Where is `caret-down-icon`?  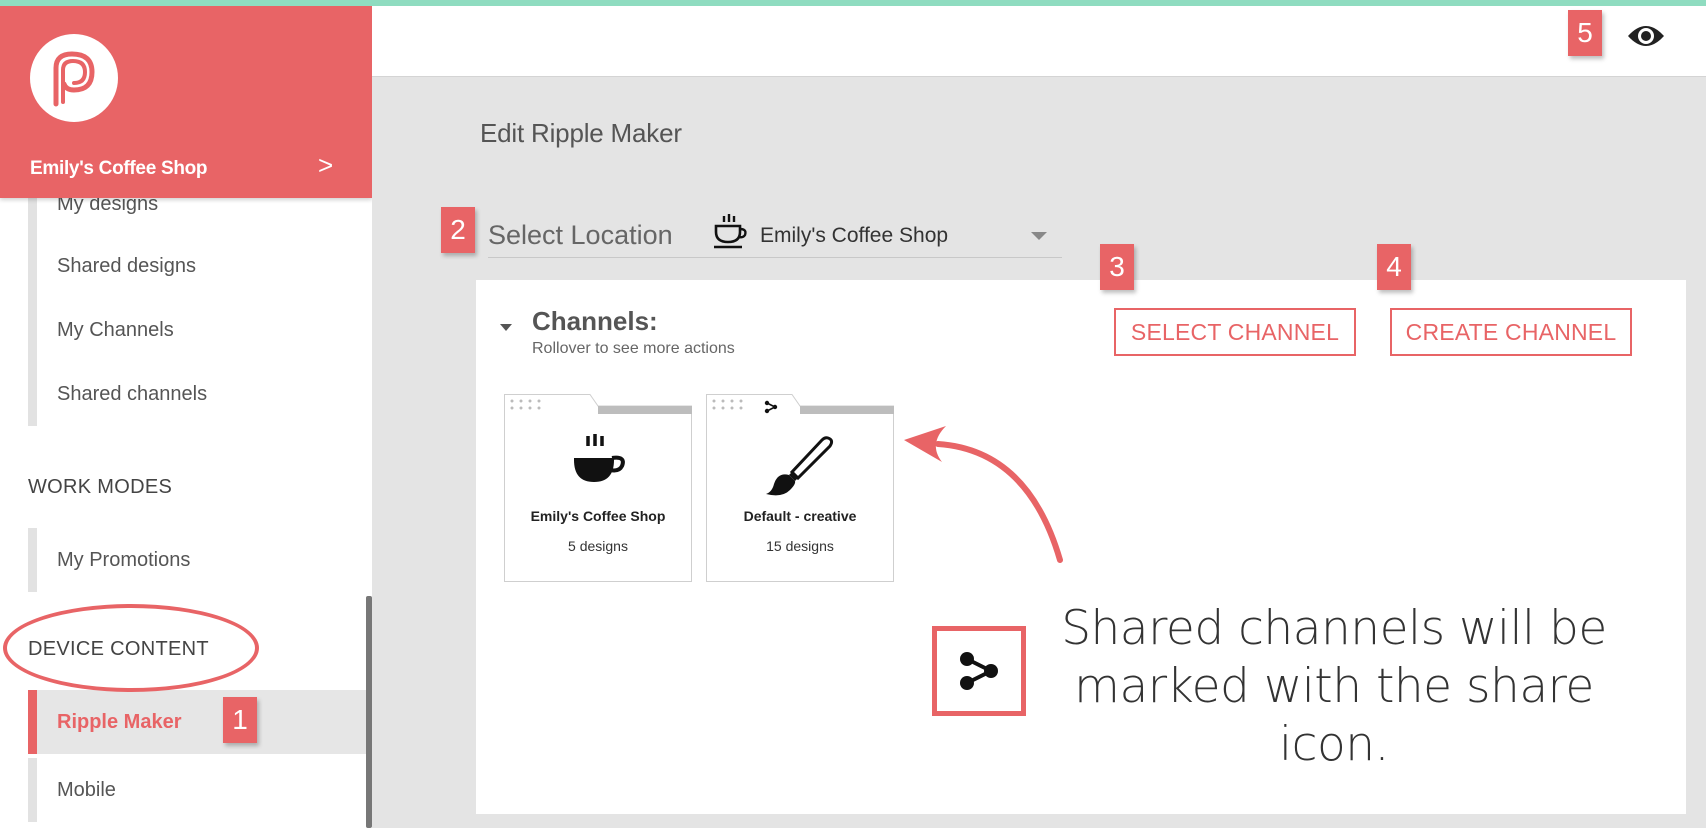 caret-down-icon is located at coordinates (1039, 236).